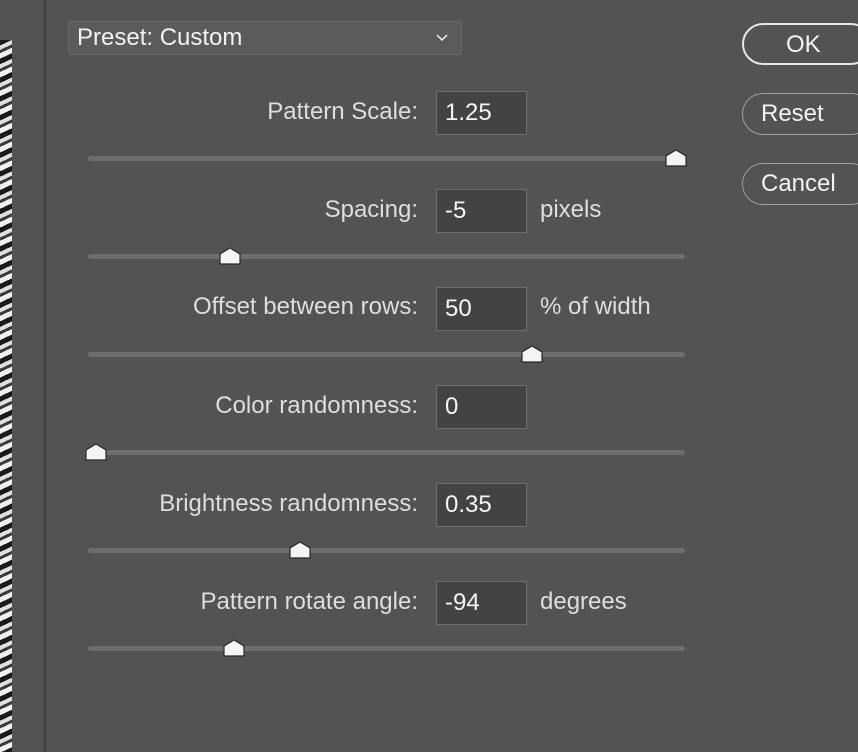  Describe the element at coordinates (800, 114) in the screenshot. I see `reset-button: Reset` at that location.